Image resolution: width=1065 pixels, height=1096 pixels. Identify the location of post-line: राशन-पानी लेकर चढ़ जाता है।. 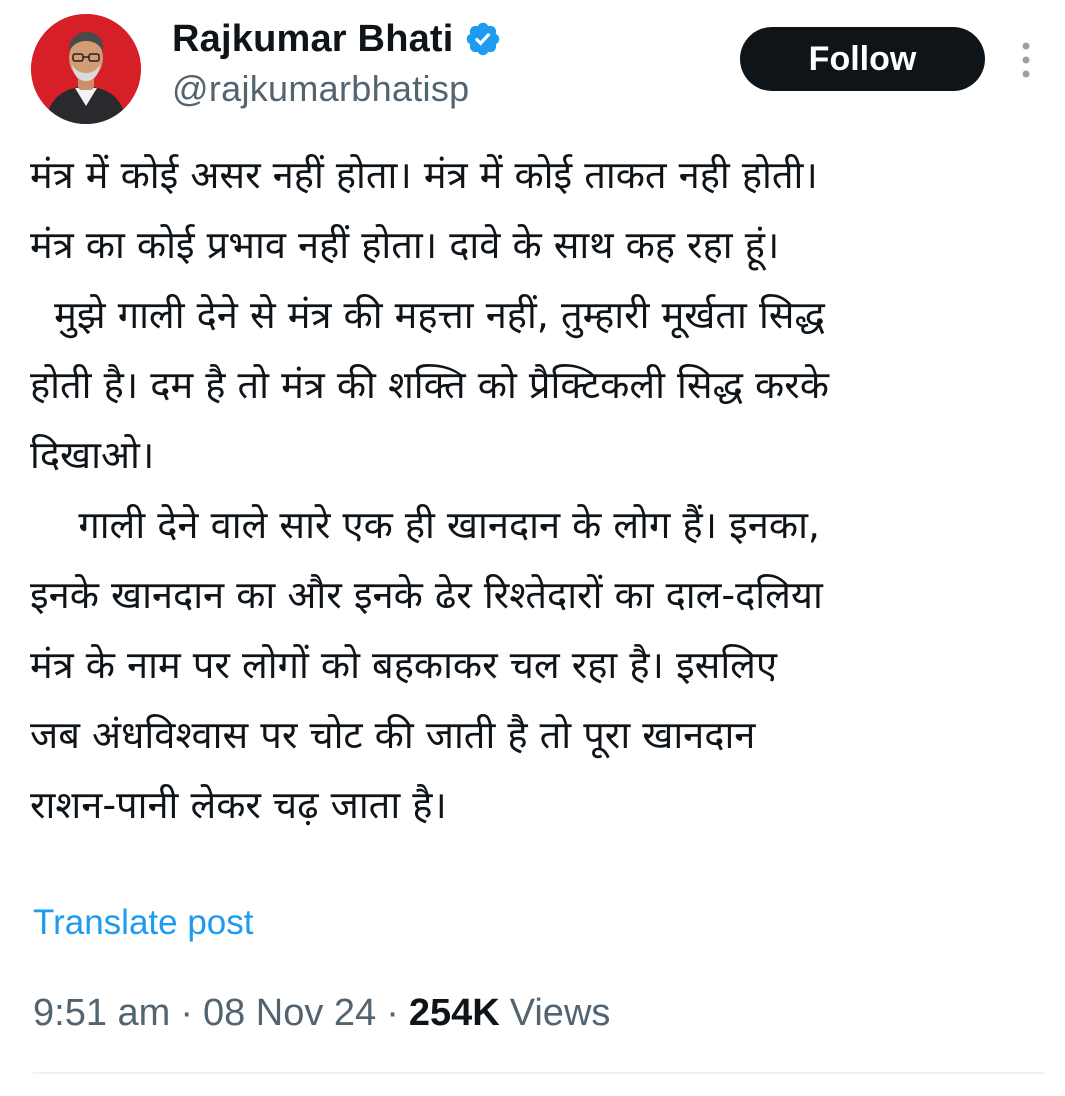
(238, 805).